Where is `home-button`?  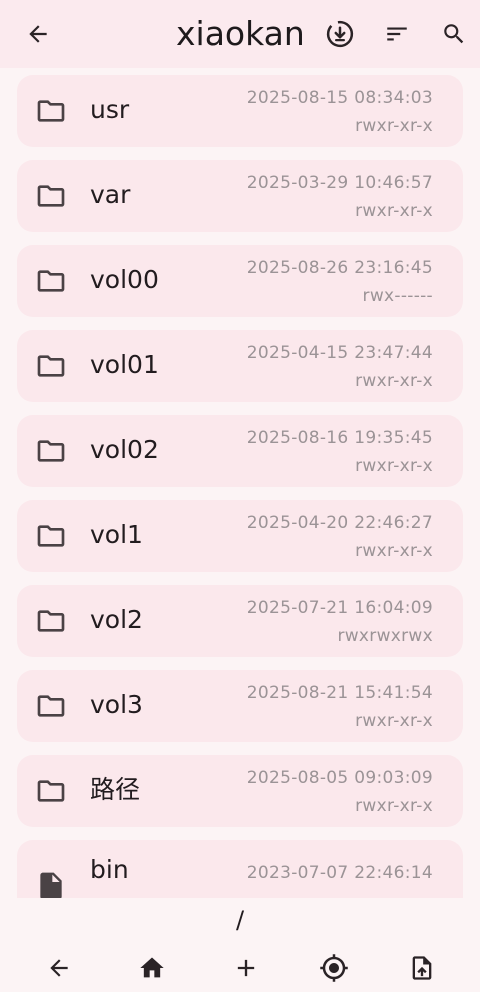 home-button is located at coordinates (152, 968).